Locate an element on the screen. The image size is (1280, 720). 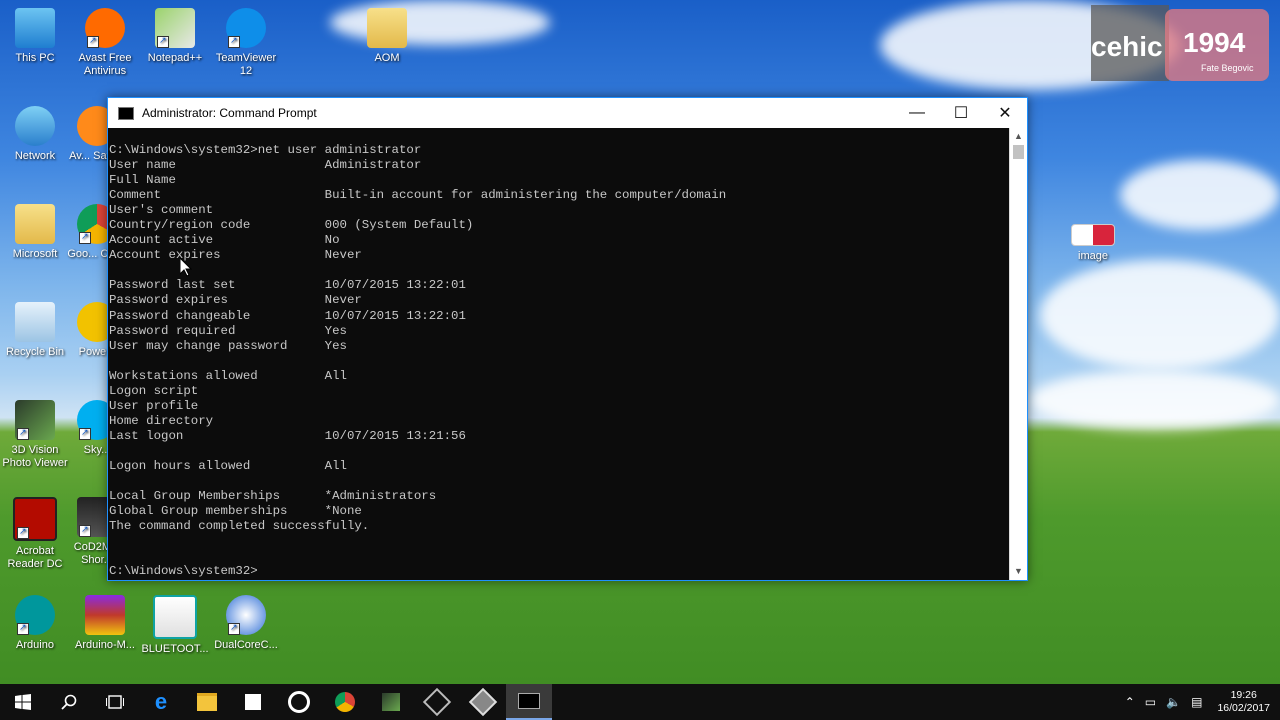
desktop-icon-aom: AOM is located at coordinates (387, 36).